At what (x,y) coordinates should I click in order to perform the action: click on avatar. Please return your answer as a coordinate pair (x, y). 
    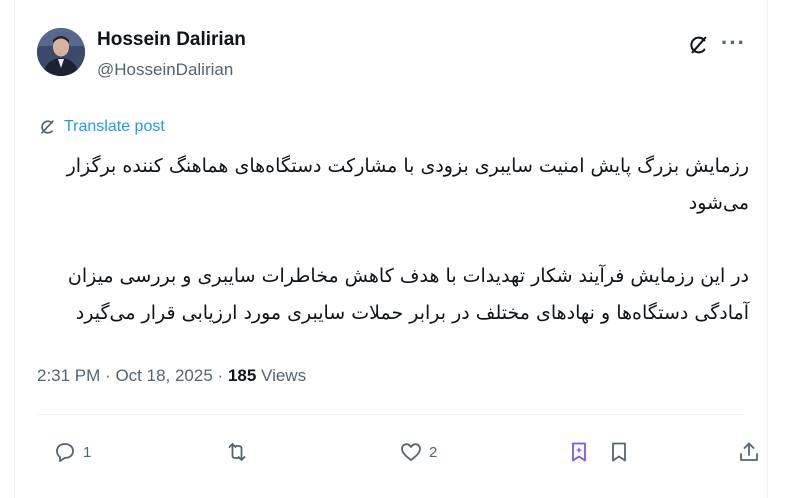
    Looking at the image, I should click on (61, 52).